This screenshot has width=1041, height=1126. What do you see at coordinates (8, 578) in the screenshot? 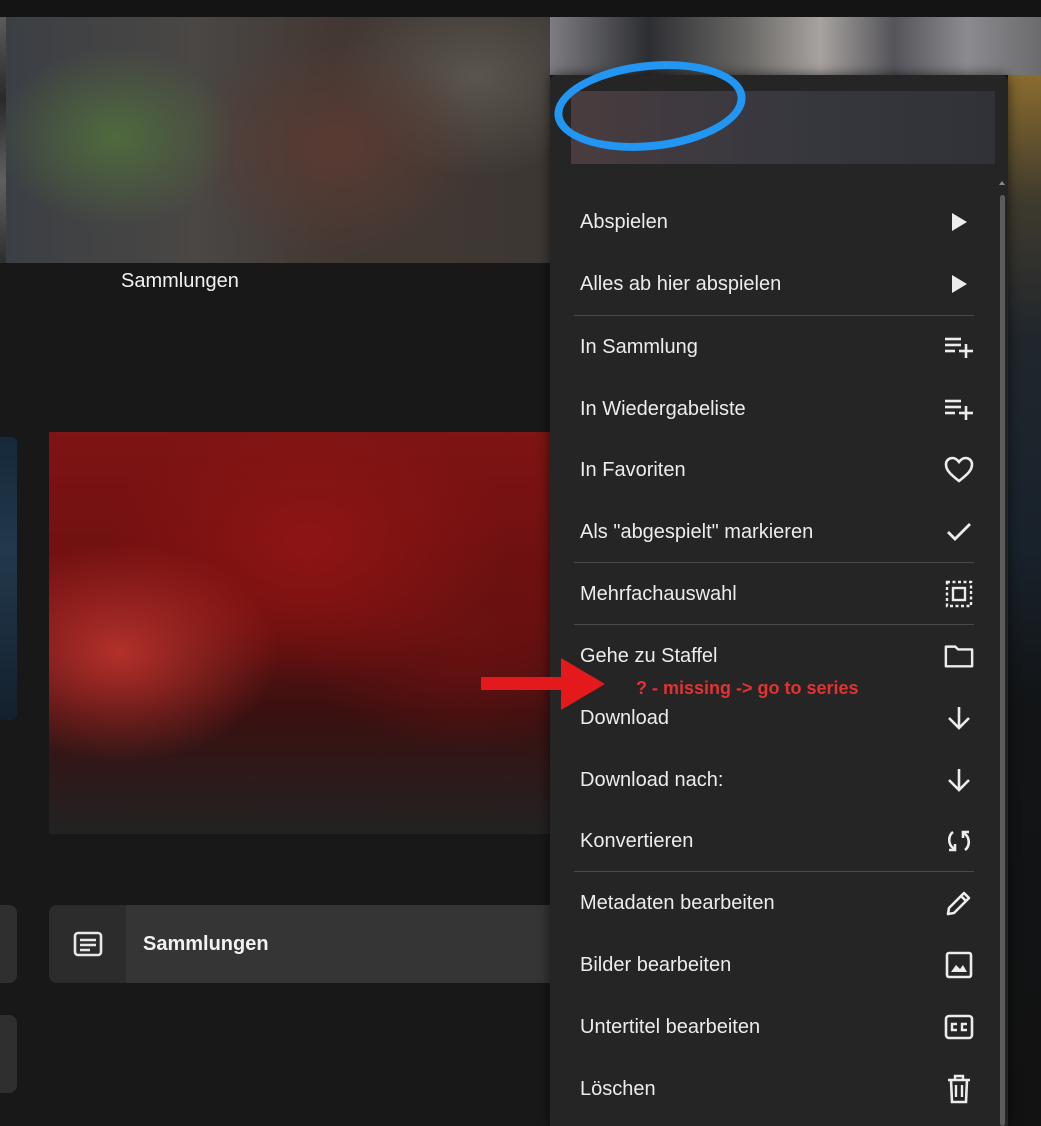
I see `left-thumbnail-partial` at bounding box center [8, 578].